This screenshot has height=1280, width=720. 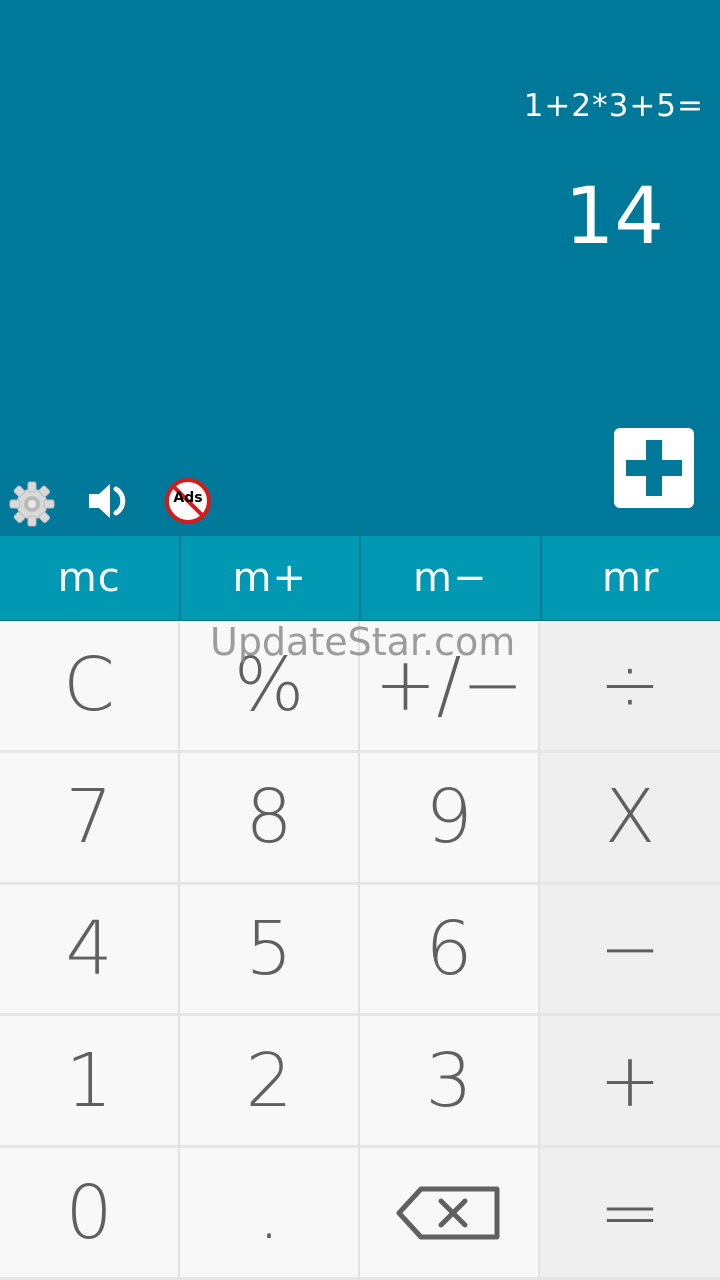 What do you see at coordinates (450, 1082) in the screenshot?
I see `digit-3-button: 3` at bounding box center [450, 1082].